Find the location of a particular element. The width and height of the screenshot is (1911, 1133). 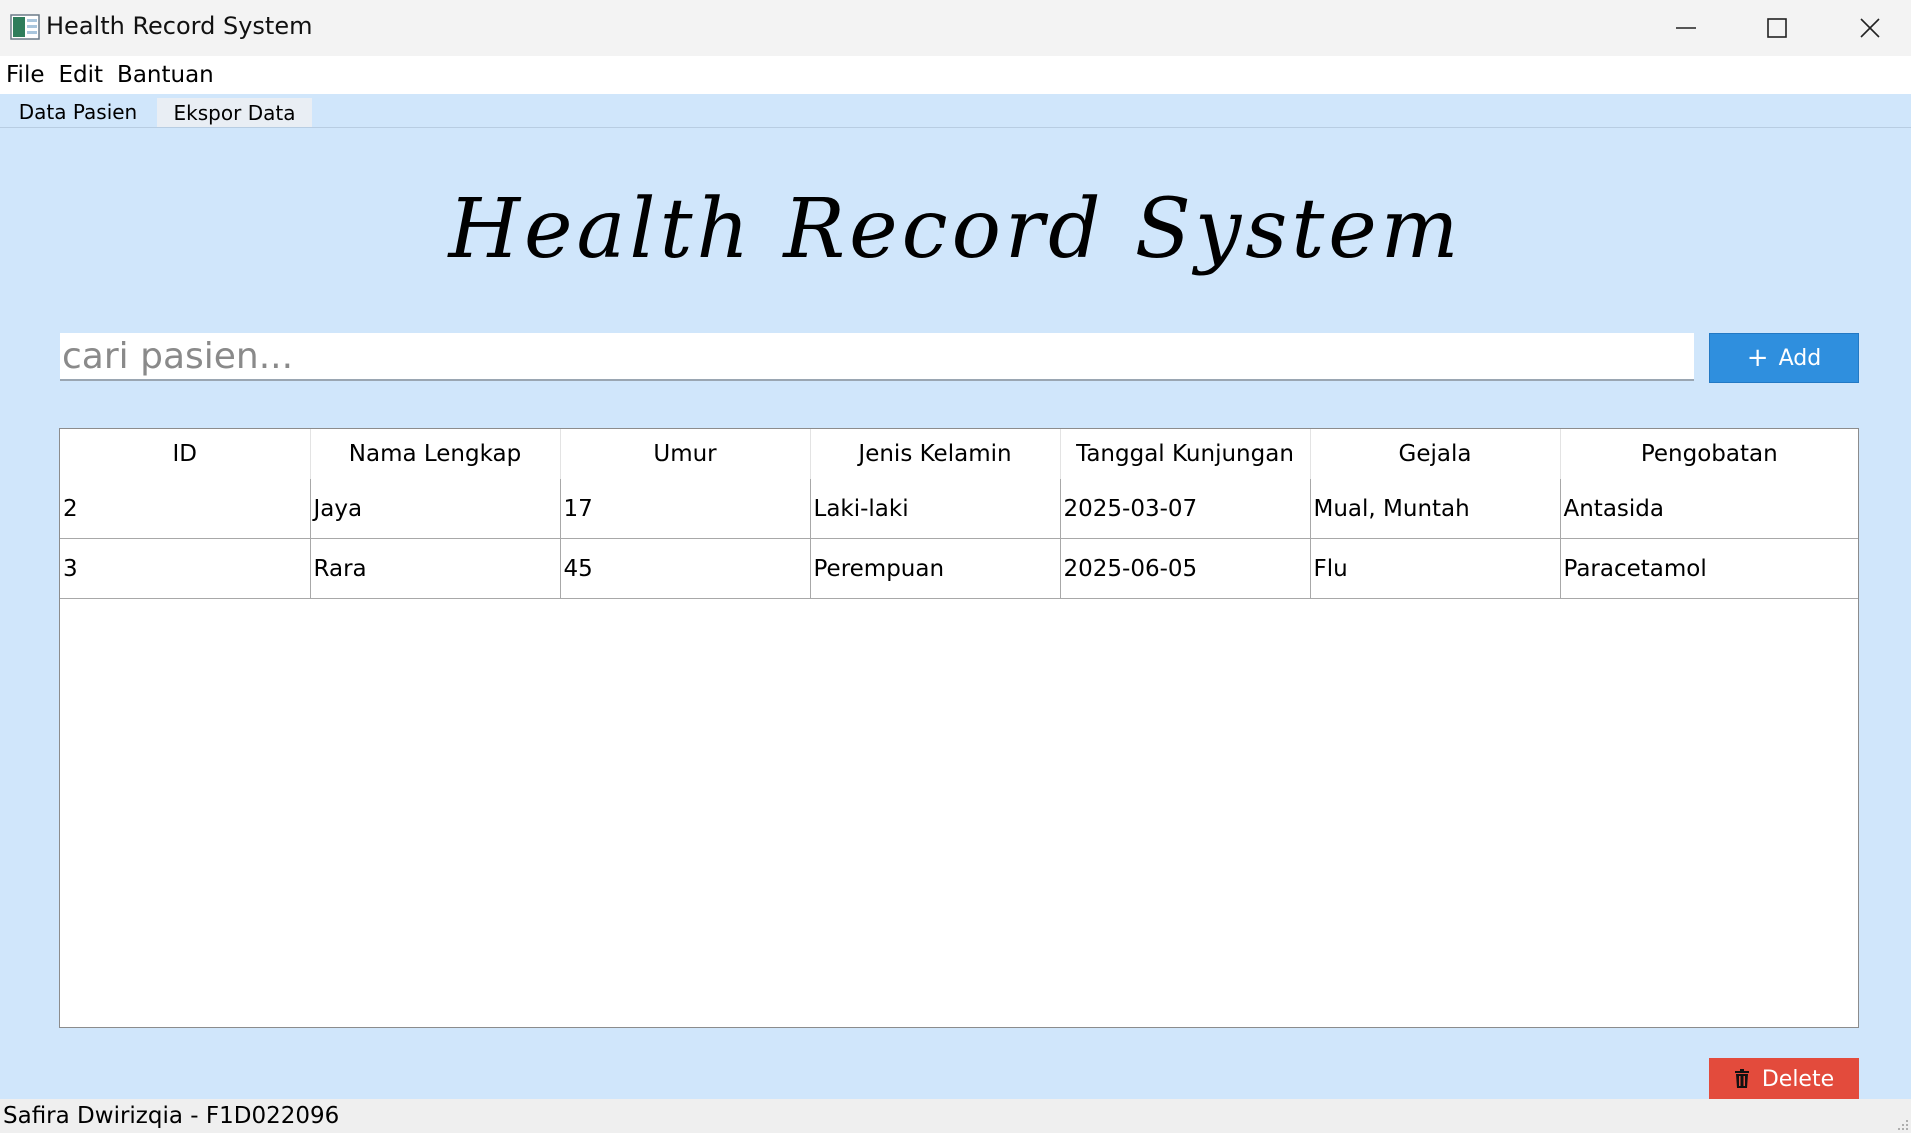

plus-icon: + is located at coordinates (1757, 358).